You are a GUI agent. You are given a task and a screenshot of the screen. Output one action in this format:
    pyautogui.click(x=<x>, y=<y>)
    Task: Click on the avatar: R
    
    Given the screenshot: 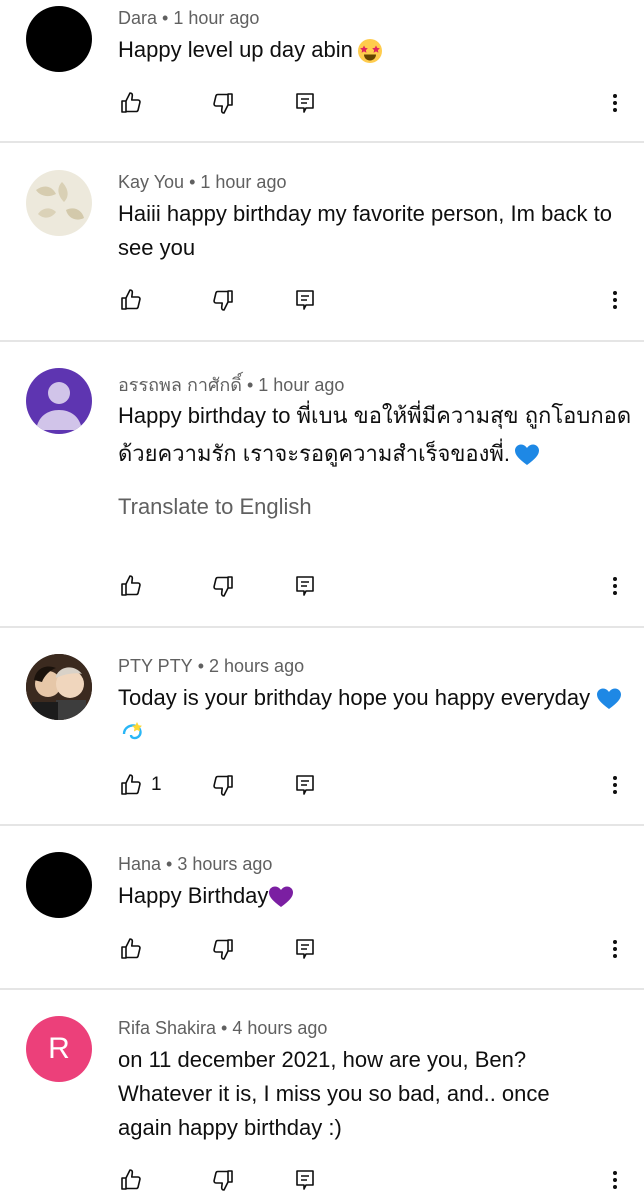 What is the action you would take?
    pyautogui.click(x=59, y=1049)
    